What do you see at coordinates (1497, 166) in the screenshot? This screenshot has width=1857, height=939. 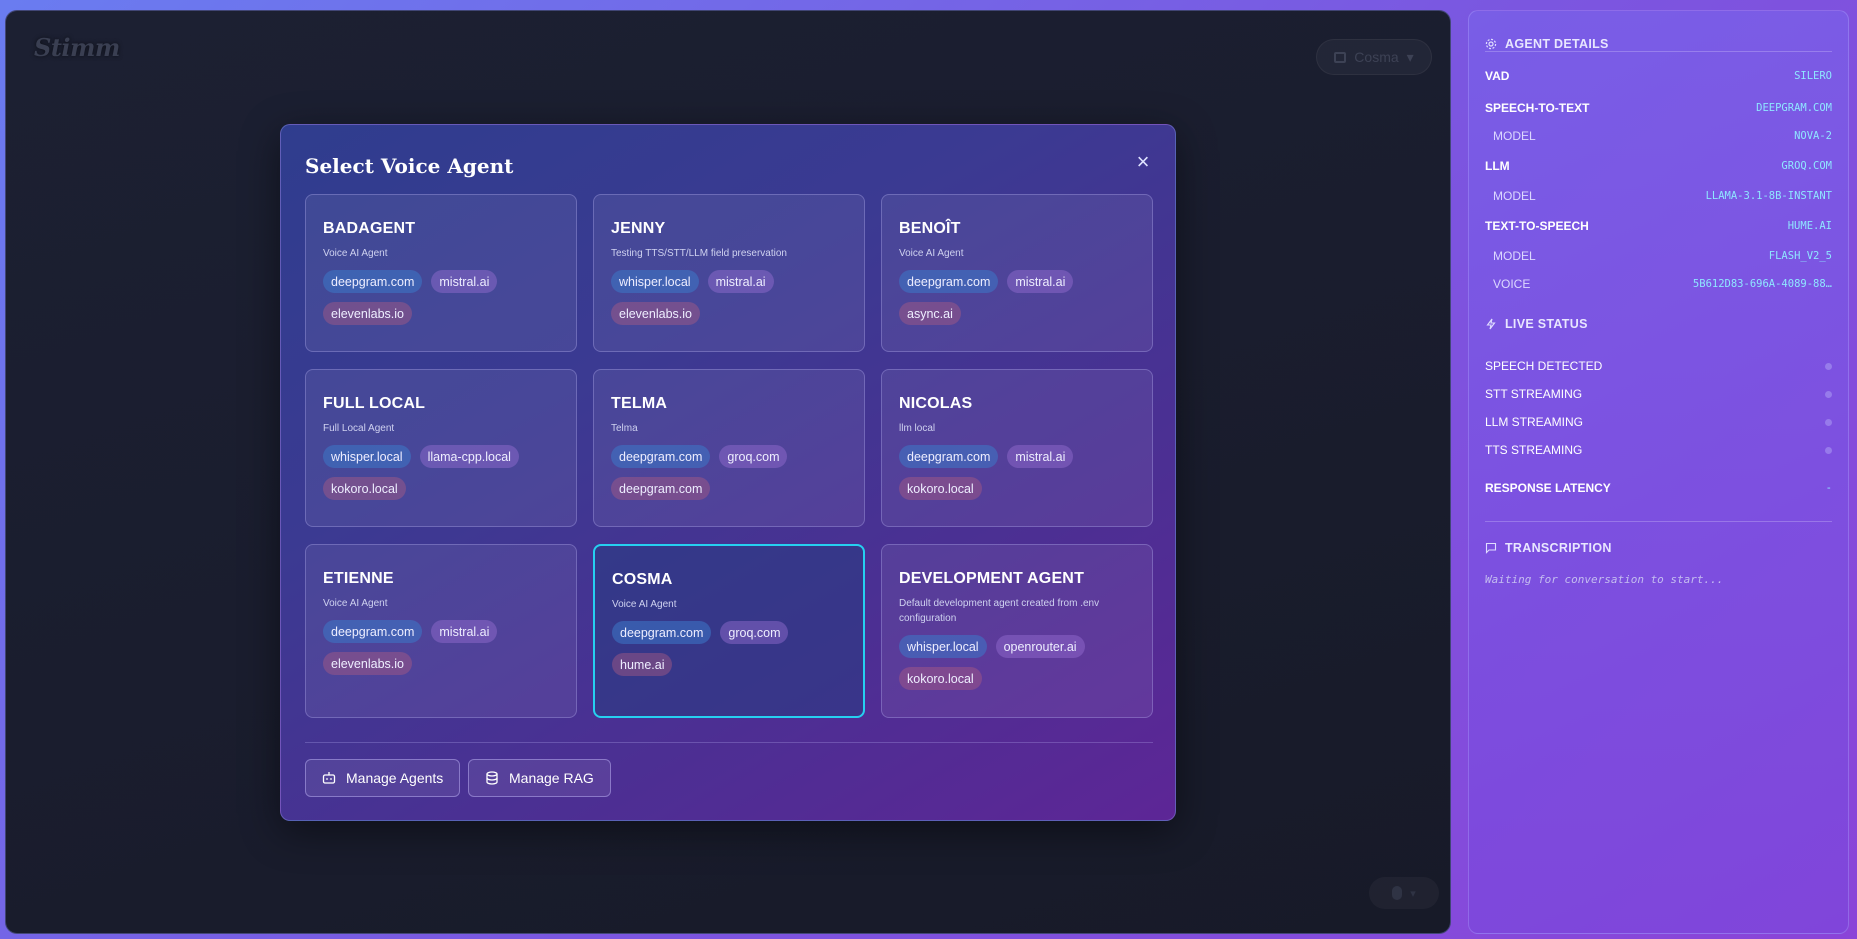 I see `llm-label: LLM` at bounding box center [1497, 166].